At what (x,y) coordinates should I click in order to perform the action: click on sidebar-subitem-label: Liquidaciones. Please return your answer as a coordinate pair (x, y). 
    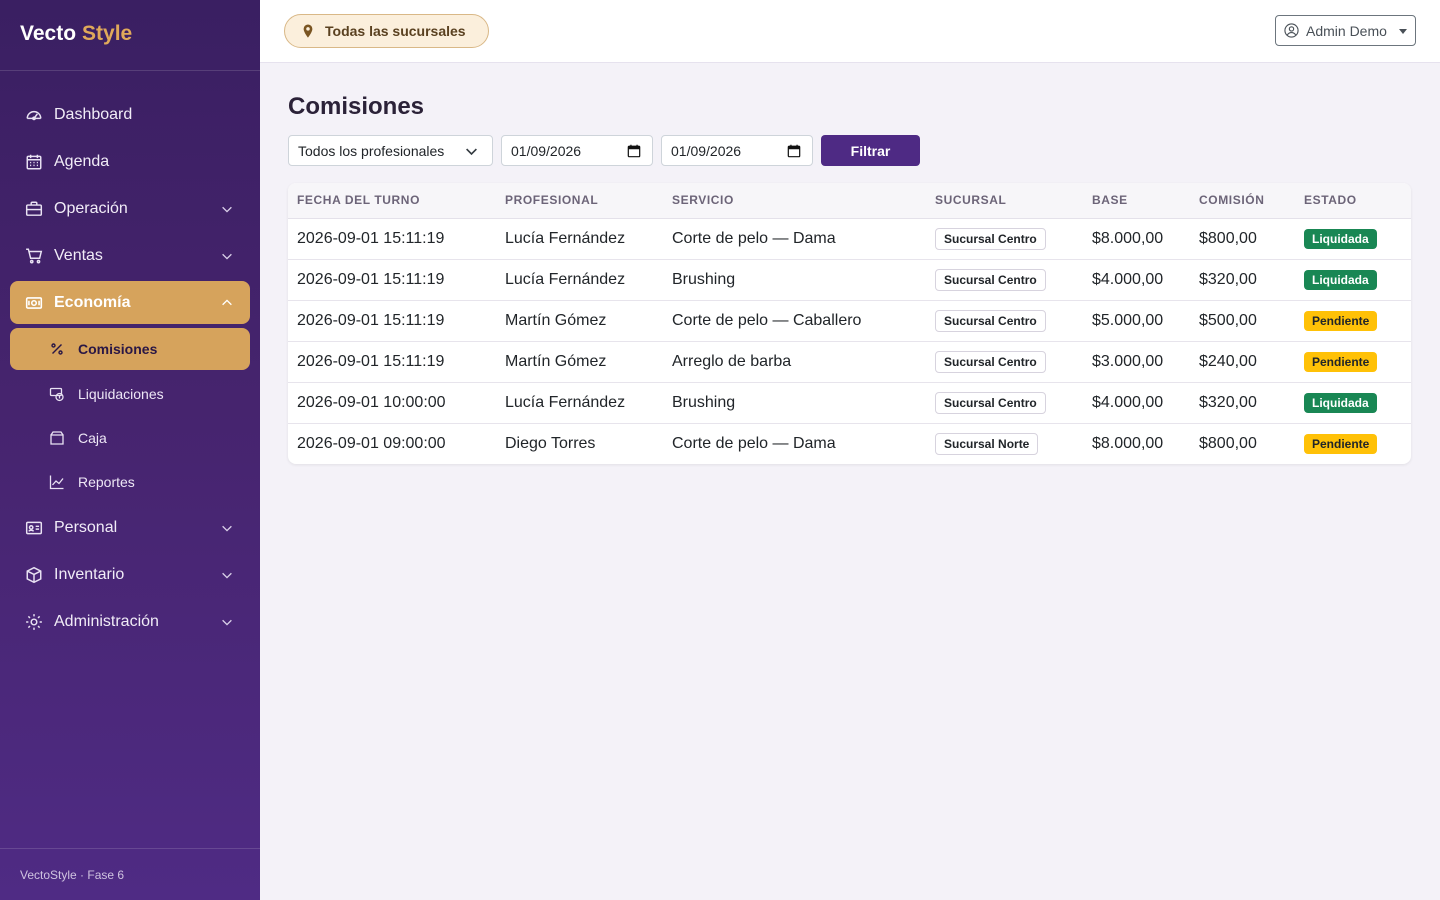
    Looking at the image, I should click on (121, 394).